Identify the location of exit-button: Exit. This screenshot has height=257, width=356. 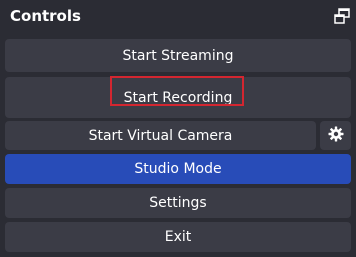
(178, 237).